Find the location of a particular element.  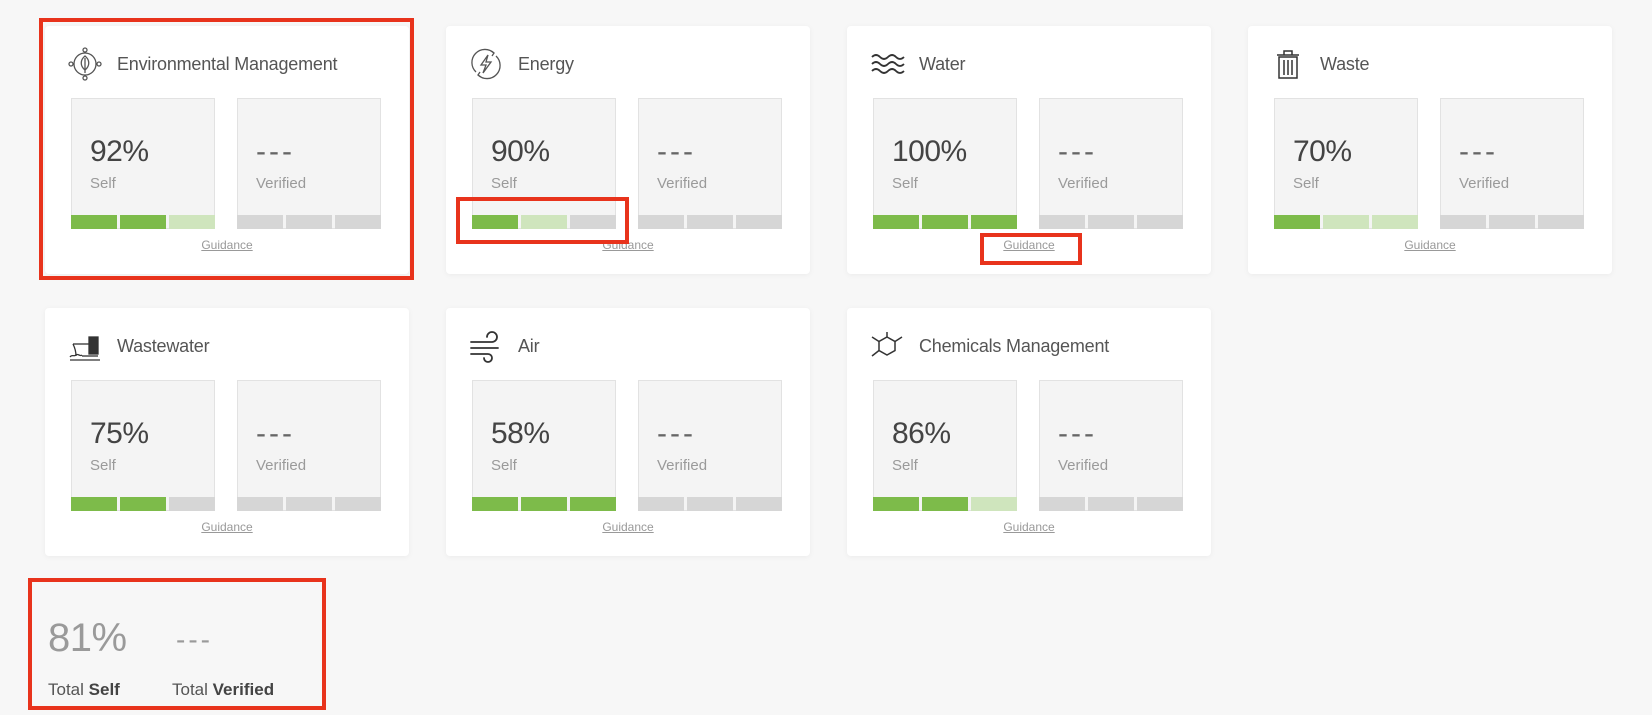

self-score-value: 92% is located at coordinates (119, 151).